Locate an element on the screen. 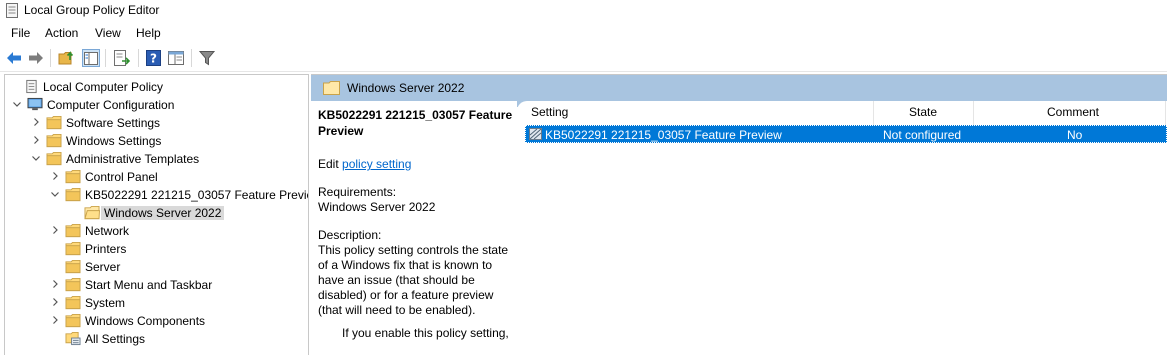  folder-open-icon is located at coordinates (92, 212).